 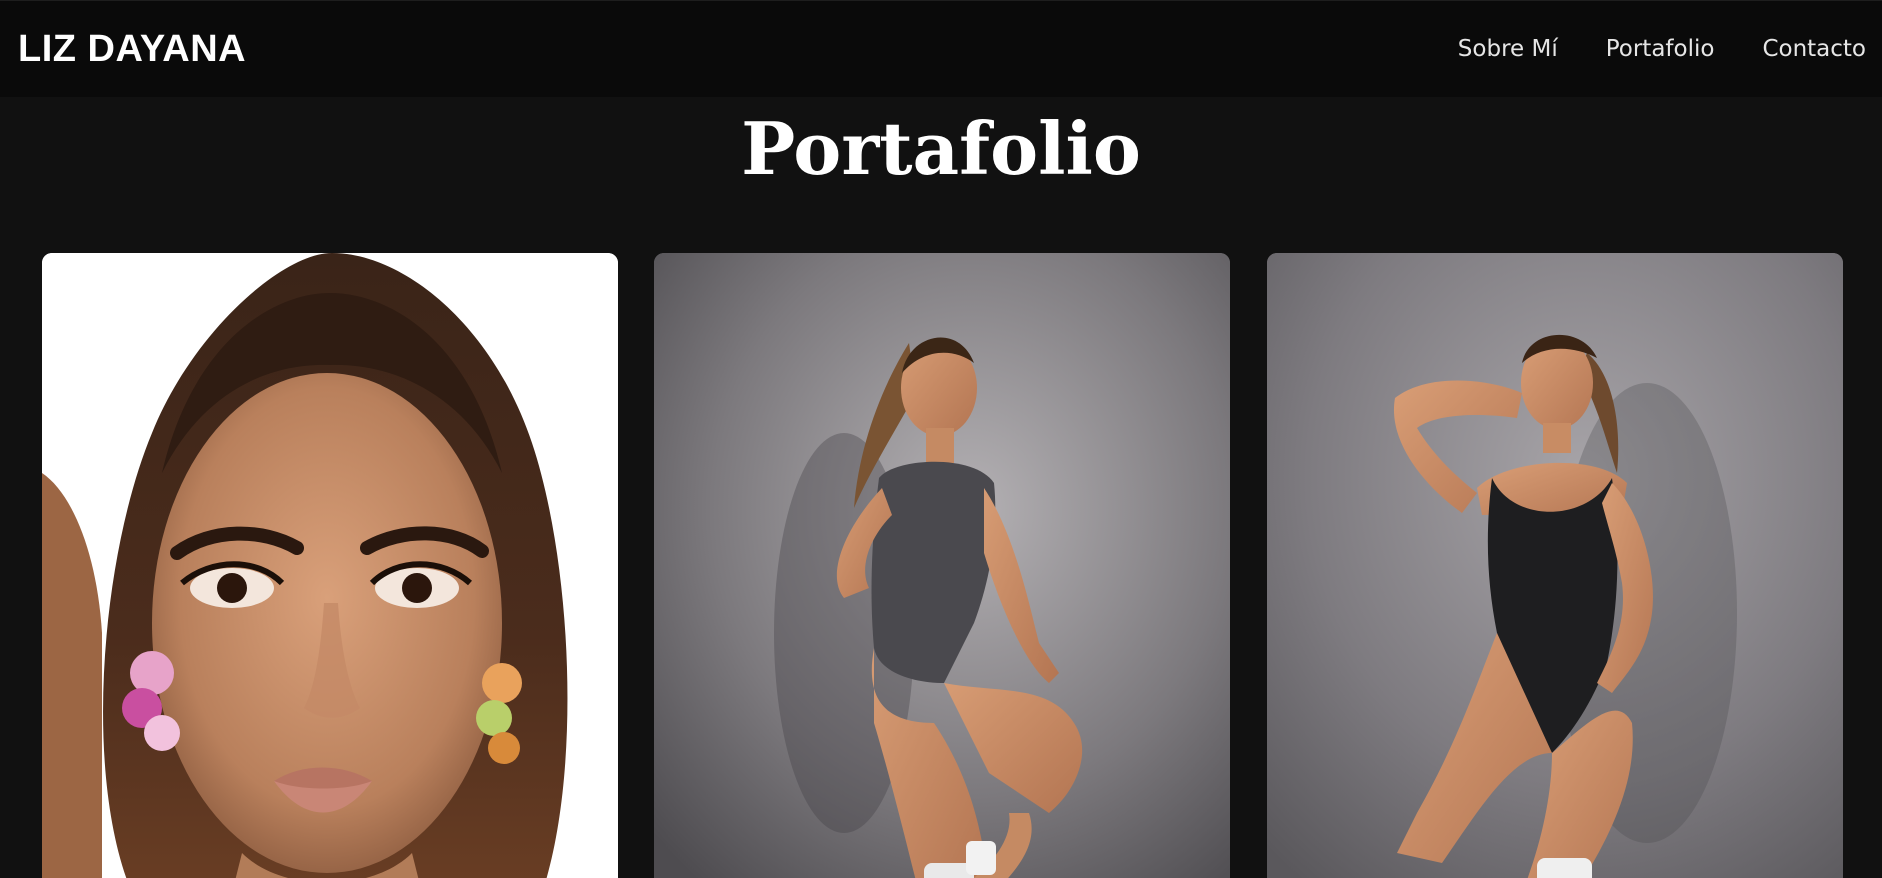 I want to click on nav-menu: Sobre Mí Portafolio Contacto, so click(x=1638, y=49).